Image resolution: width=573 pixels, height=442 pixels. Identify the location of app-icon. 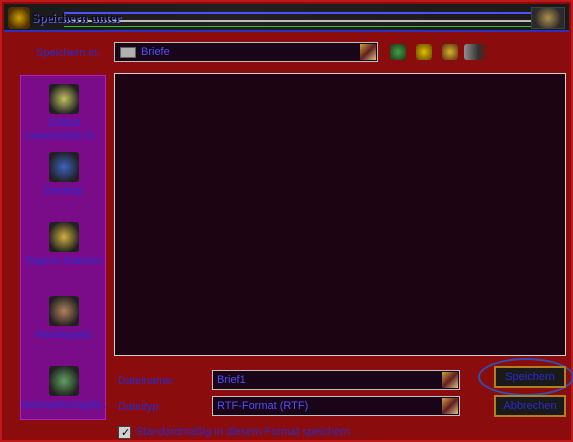
(19, 18).